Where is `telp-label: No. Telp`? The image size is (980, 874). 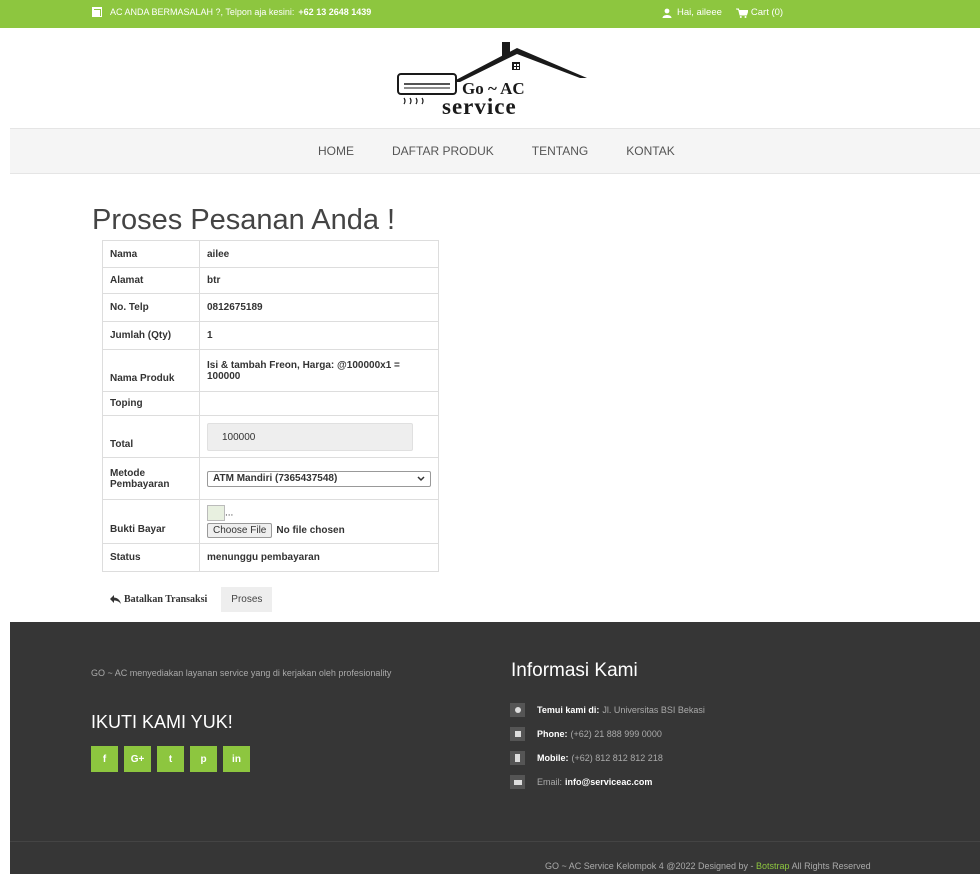 telp-label: No. Telp is located at coordinates (151, 307).